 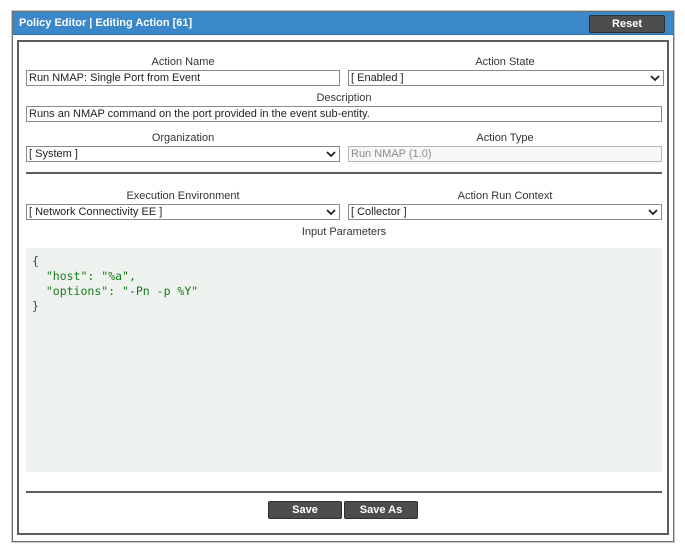 I want to click on action-run-context-select: [ Collector ], so click(x=505, y=212).